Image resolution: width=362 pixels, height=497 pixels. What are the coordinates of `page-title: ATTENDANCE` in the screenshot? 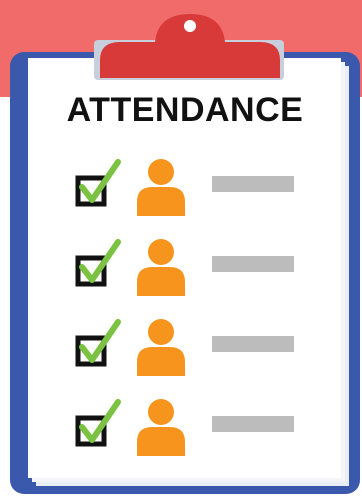 It's located at (185, 110).